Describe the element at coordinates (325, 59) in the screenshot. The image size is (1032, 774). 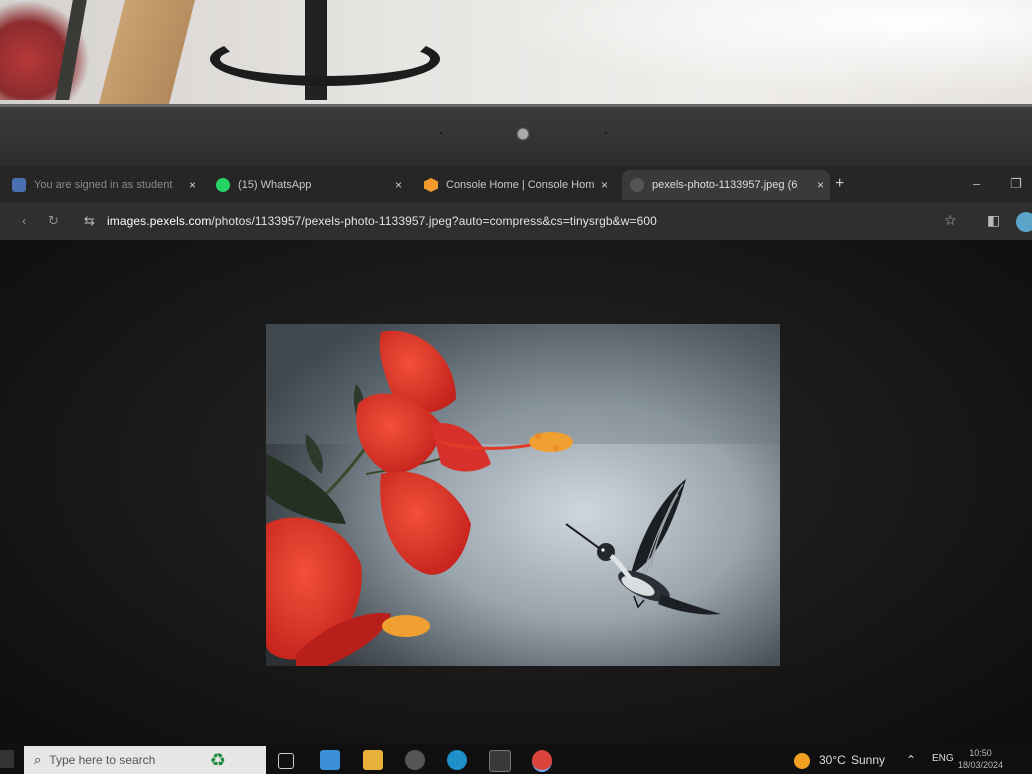
I see `chair-base` at that location.